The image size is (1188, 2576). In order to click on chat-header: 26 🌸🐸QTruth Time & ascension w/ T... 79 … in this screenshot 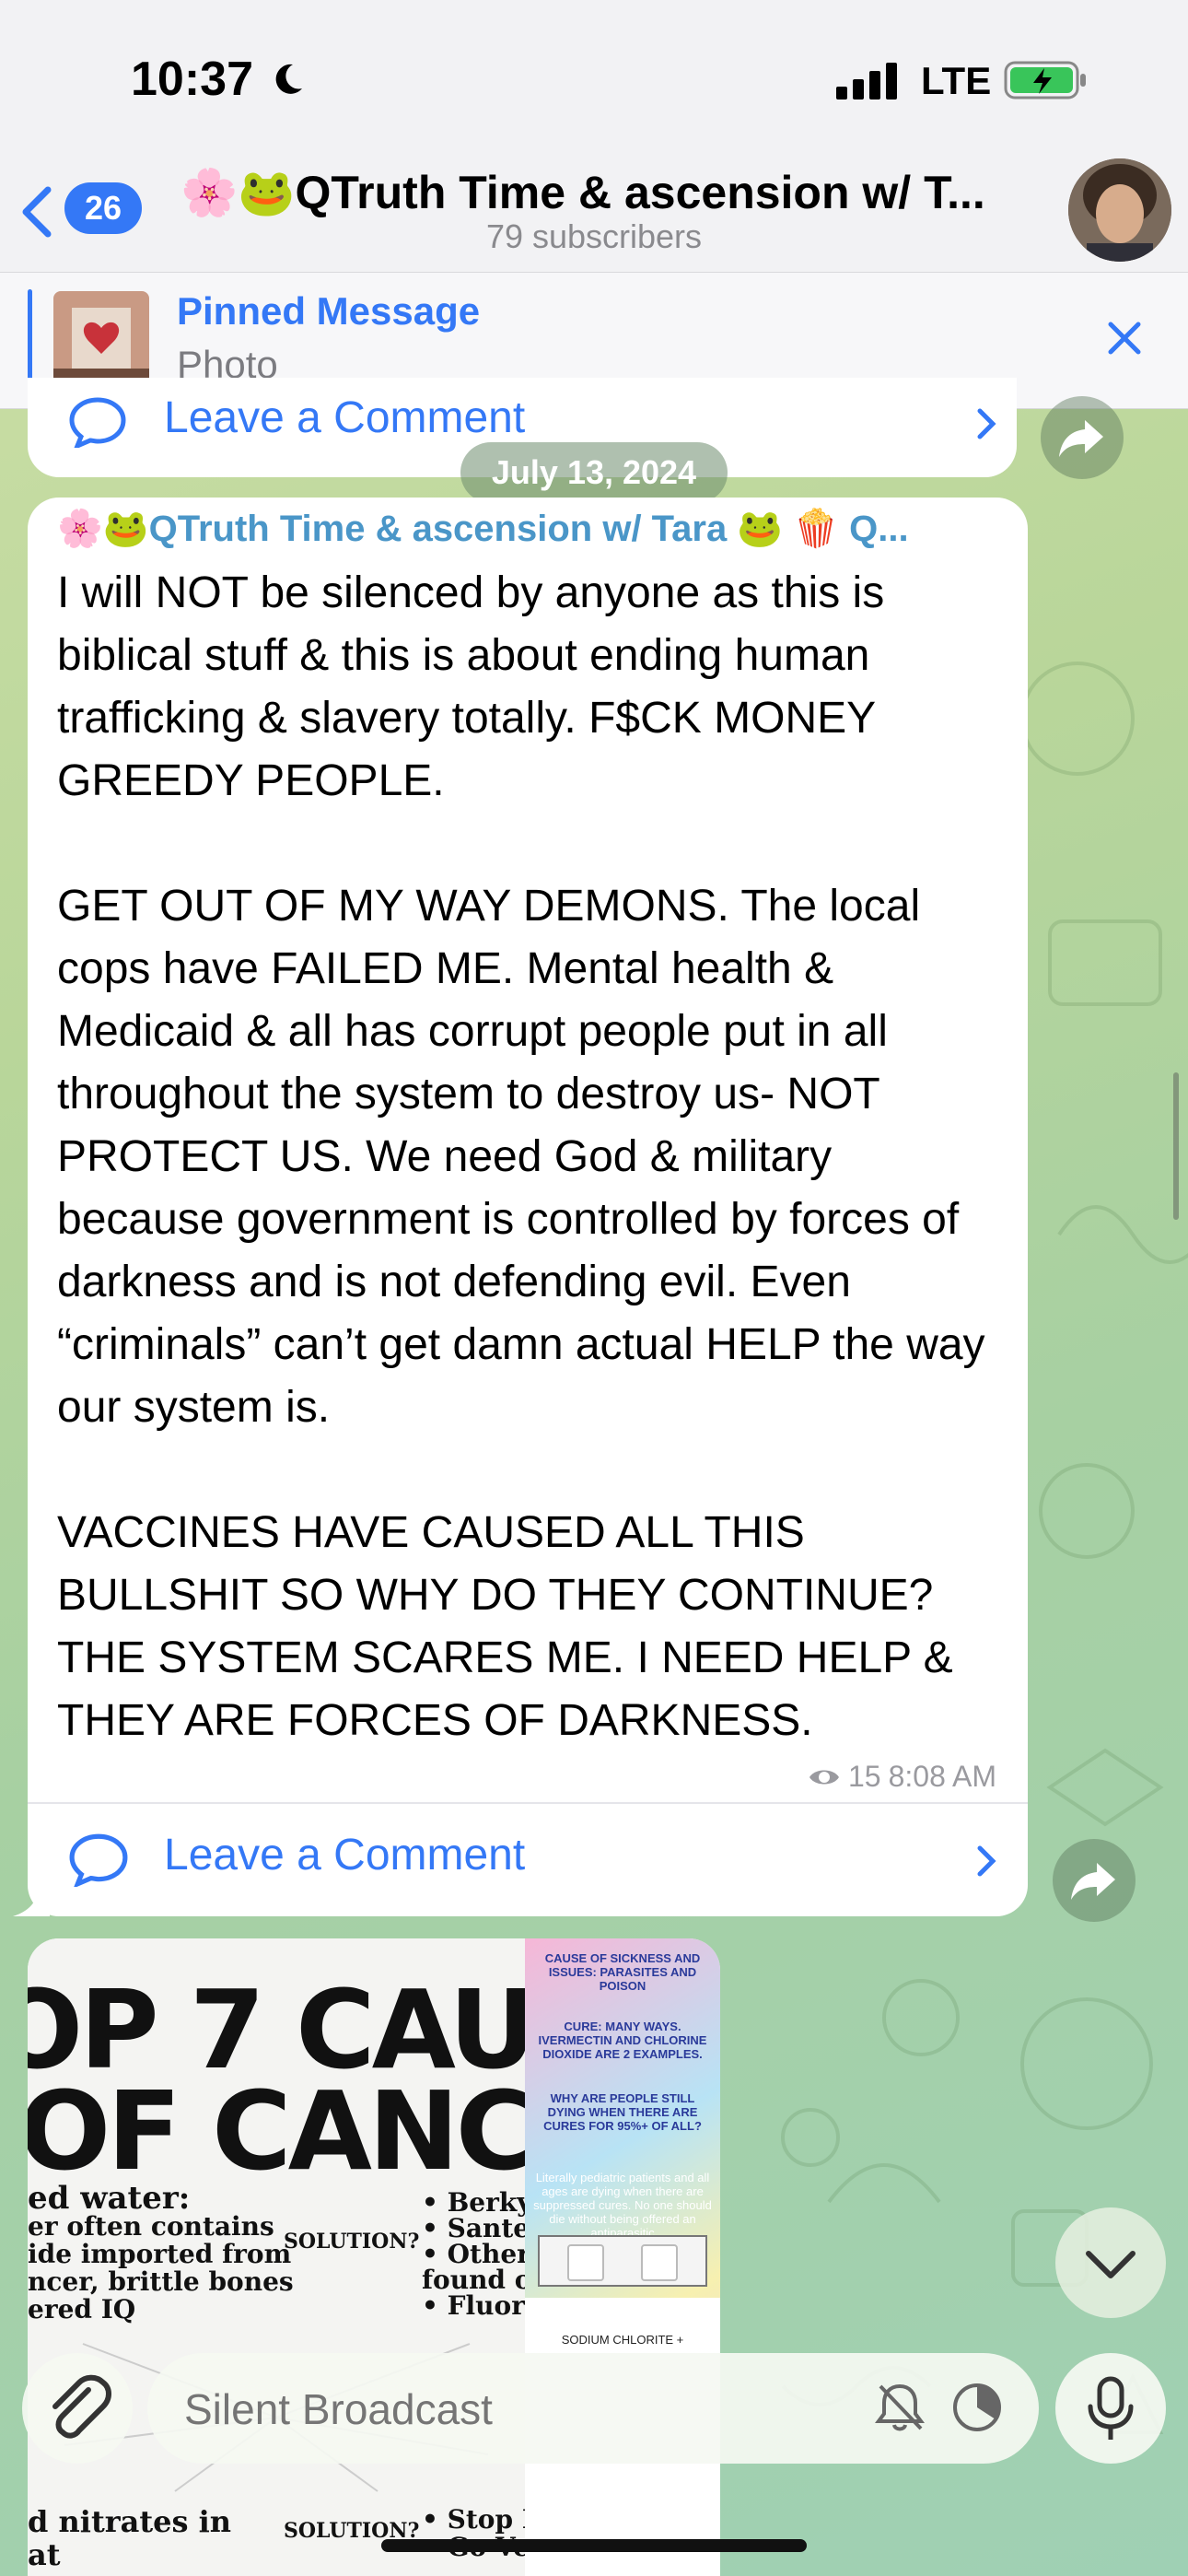, I will do `click(594, 215)`.